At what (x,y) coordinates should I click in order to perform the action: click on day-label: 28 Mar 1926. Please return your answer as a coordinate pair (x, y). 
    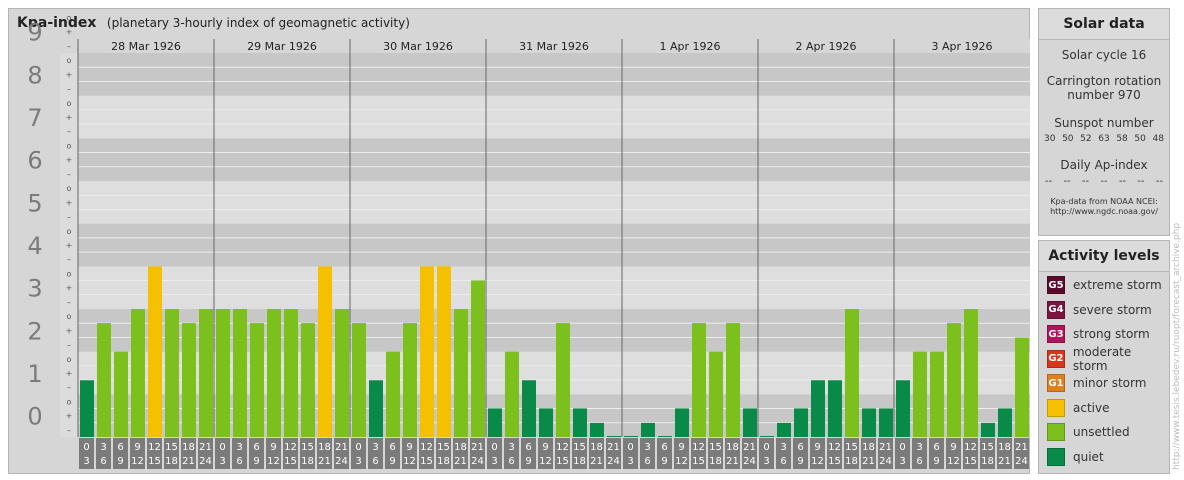
    Looking at the image, I should click on (146, 46).